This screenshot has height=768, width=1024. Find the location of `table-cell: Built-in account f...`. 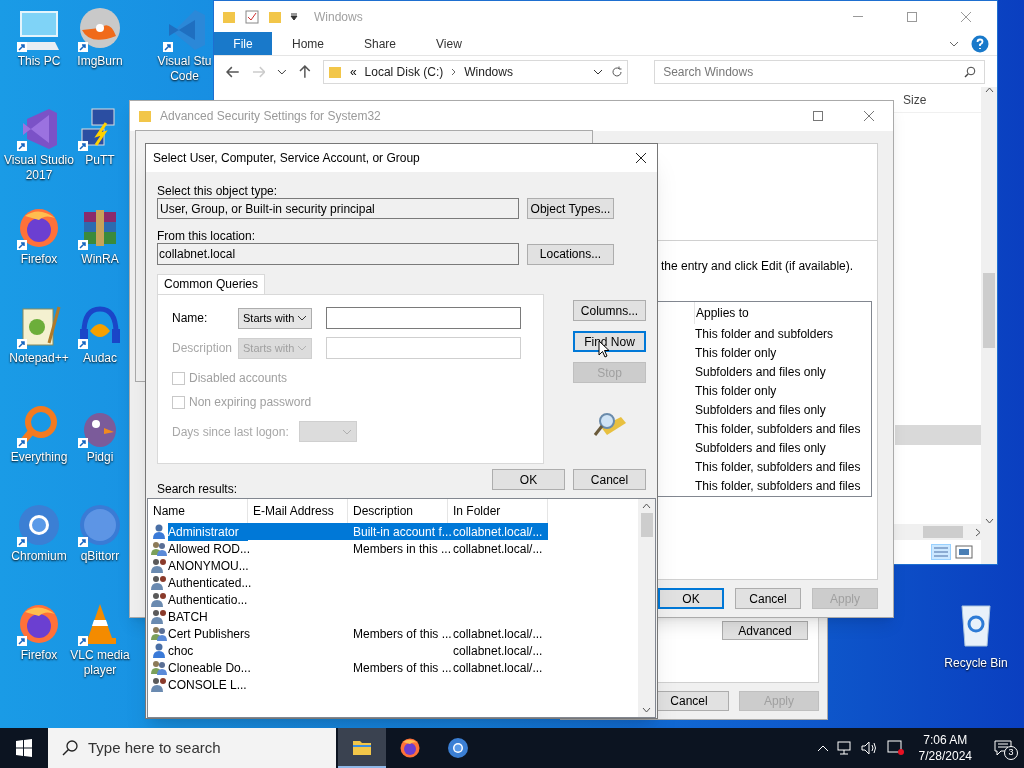

table-cell: Built-in account f... is located at coordinates (402, 531).